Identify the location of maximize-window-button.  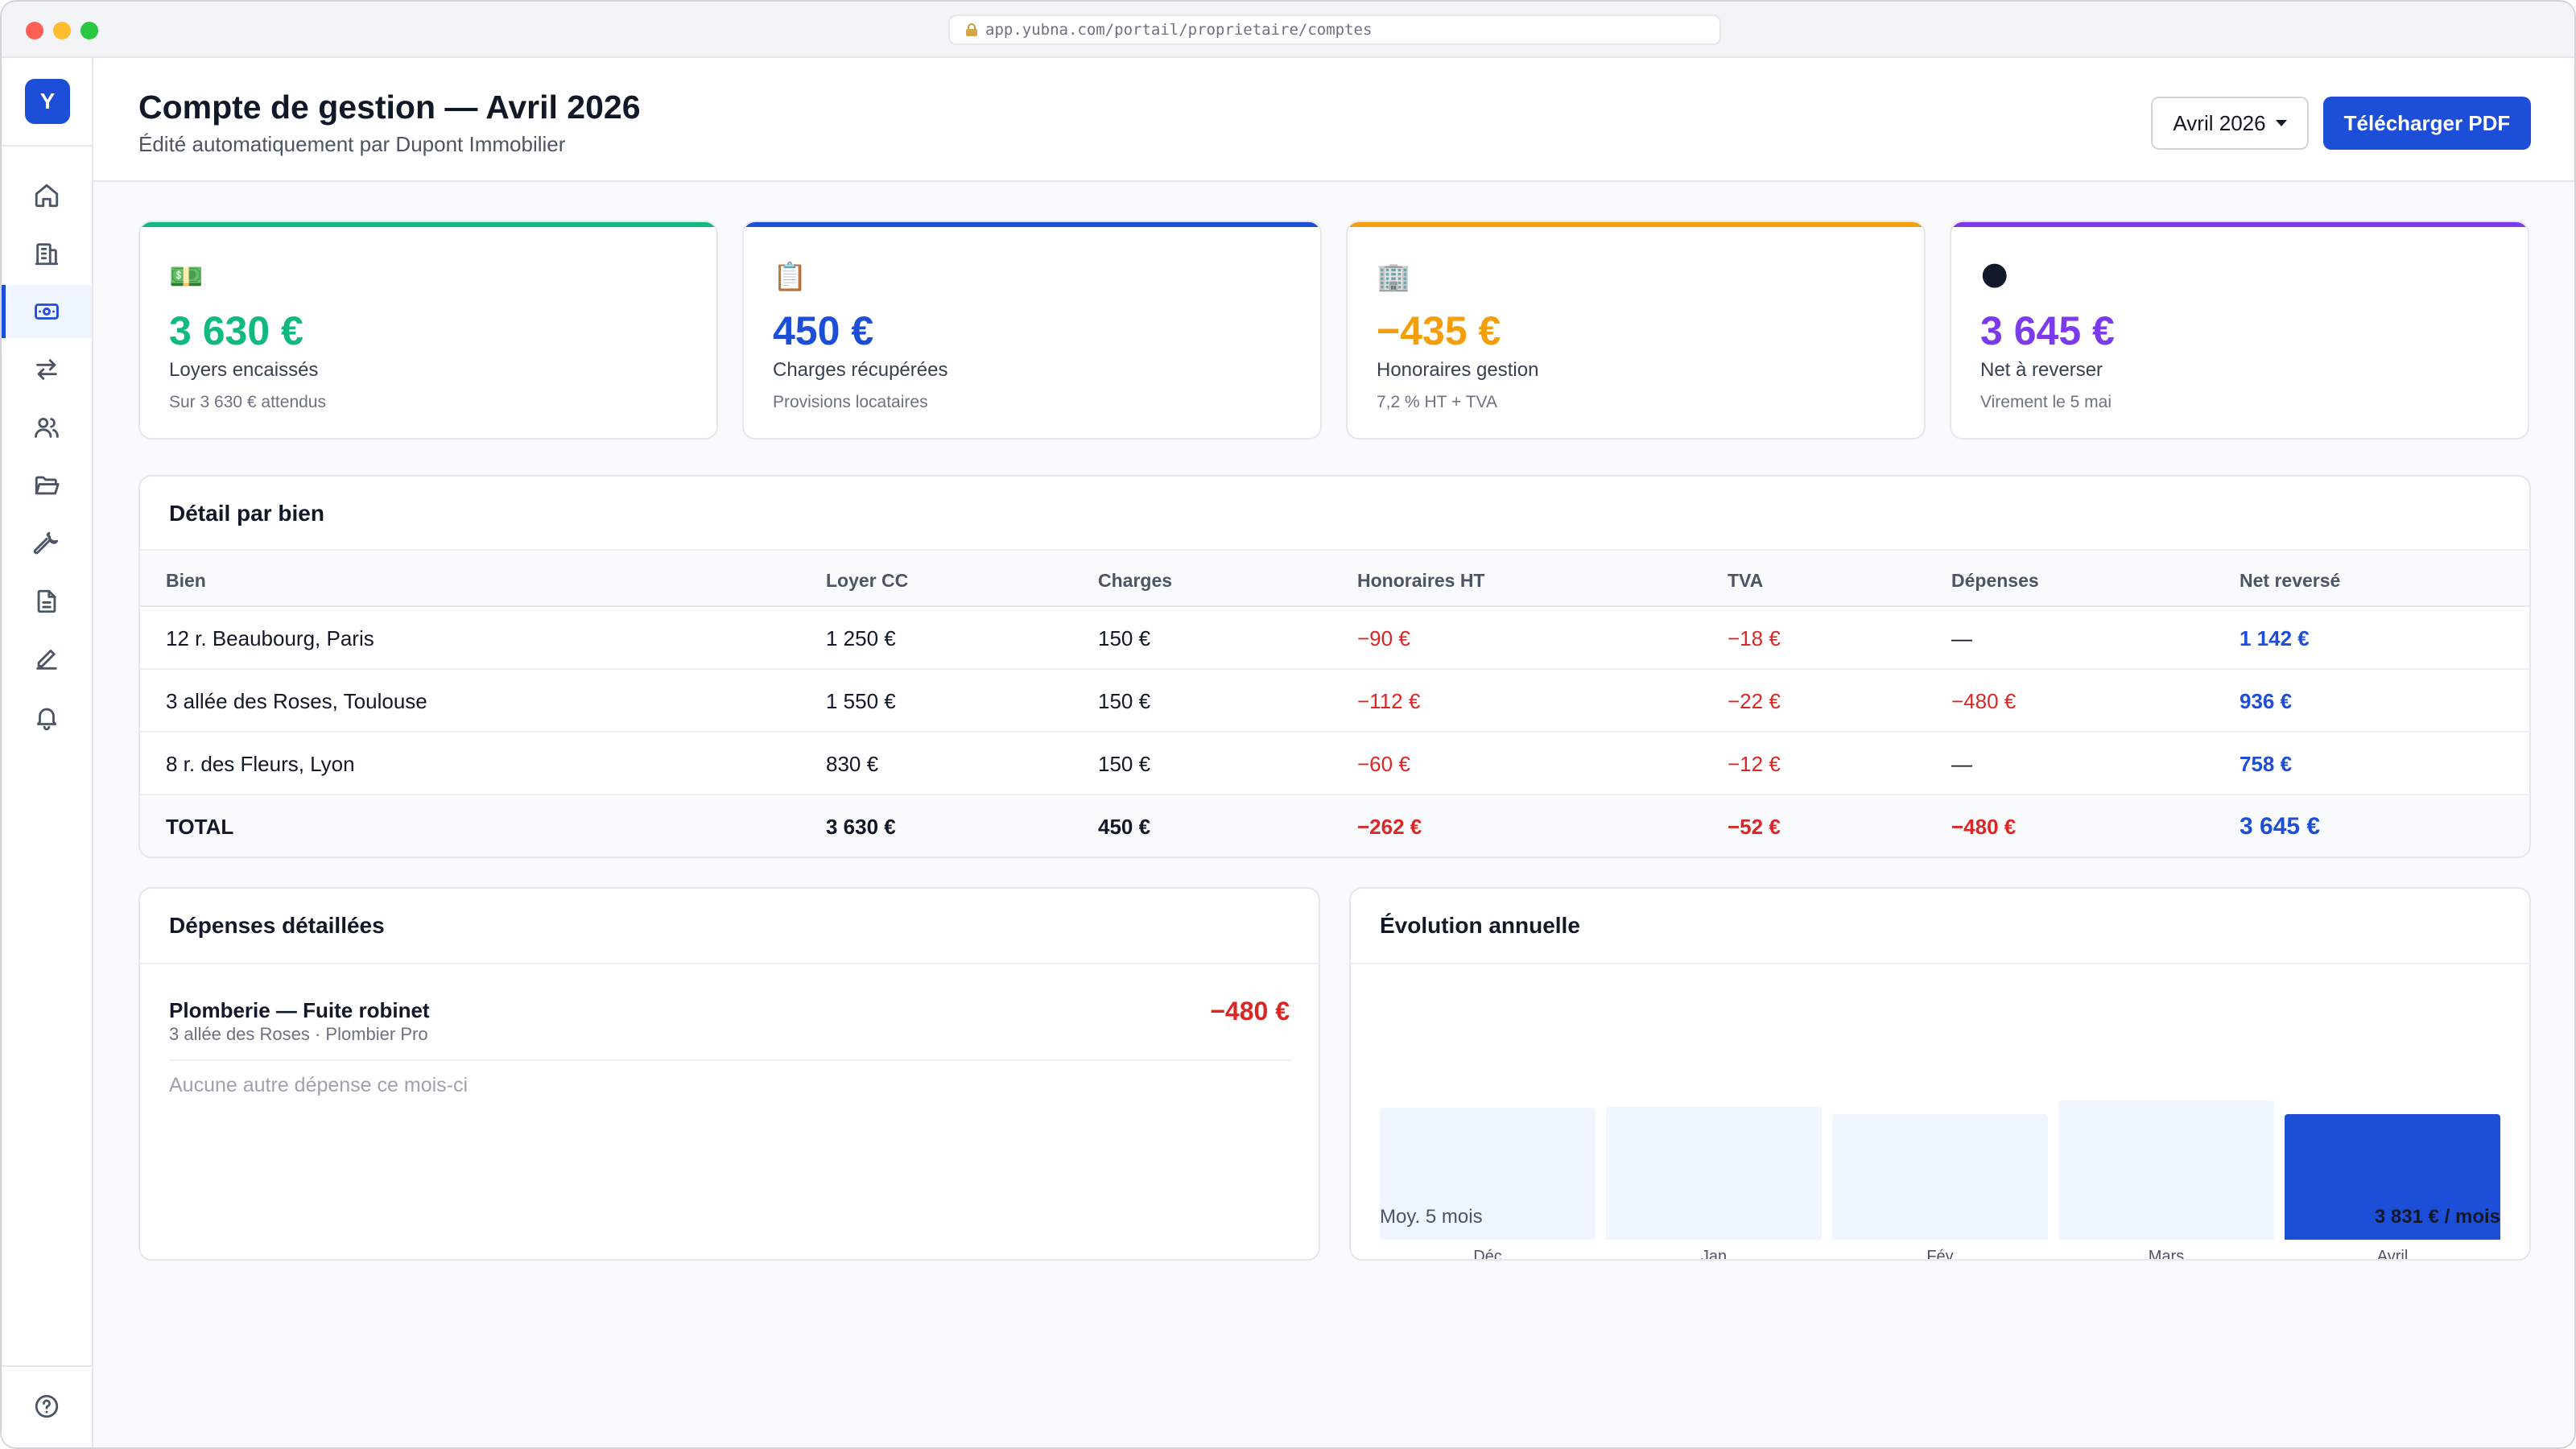
(89, 30).